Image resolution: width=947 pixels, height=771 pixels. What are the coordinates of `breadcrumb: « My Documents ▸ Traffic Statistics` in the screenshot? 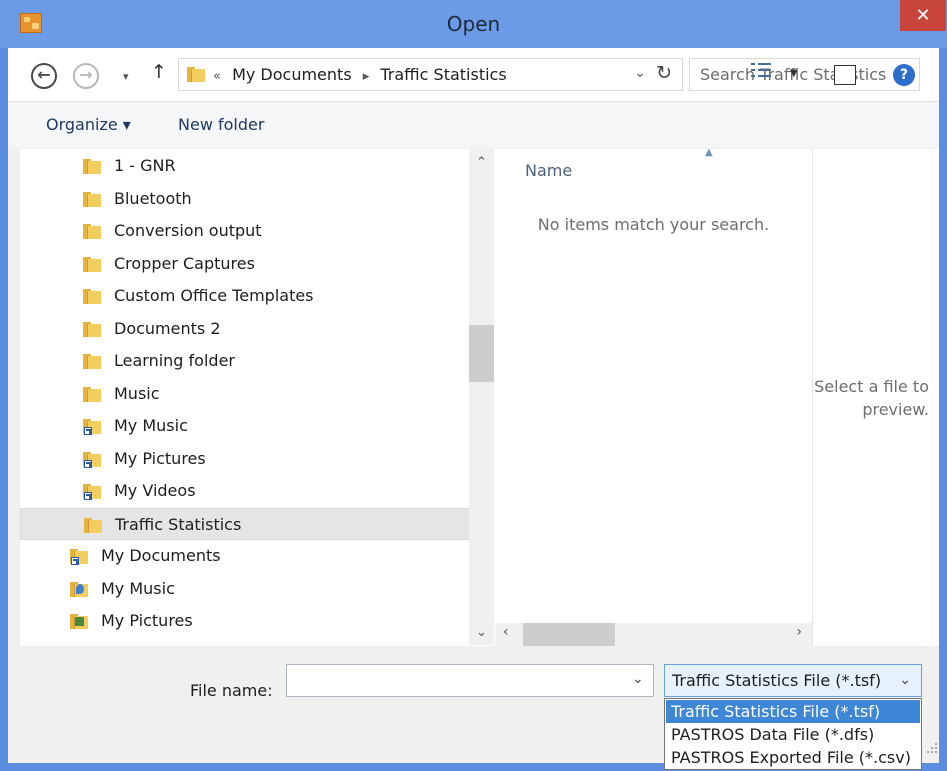 It's located at (360, 74).